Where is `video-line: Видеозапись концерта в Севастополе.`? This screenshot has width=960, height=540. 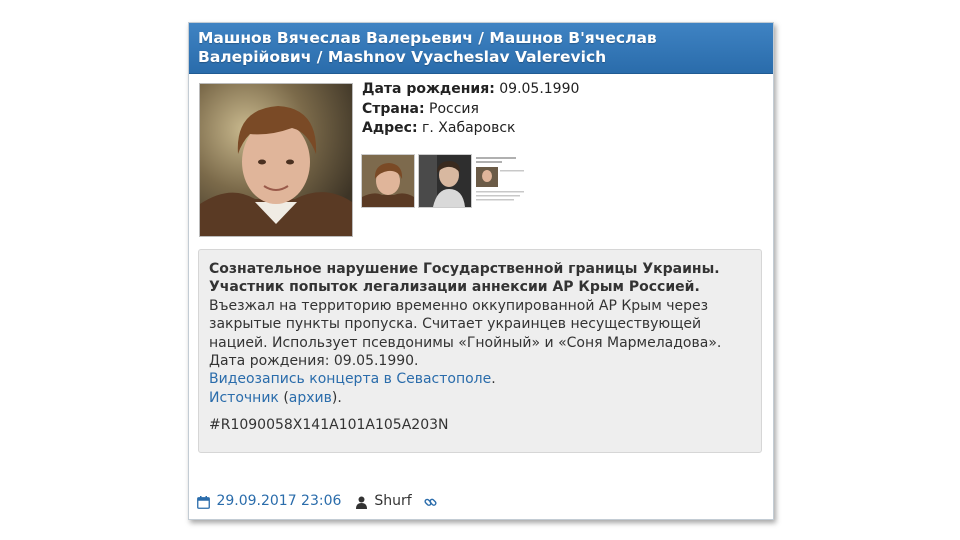 video-line: Видеозапись концерта в Севастополе. is located at coordinates (480, 379).